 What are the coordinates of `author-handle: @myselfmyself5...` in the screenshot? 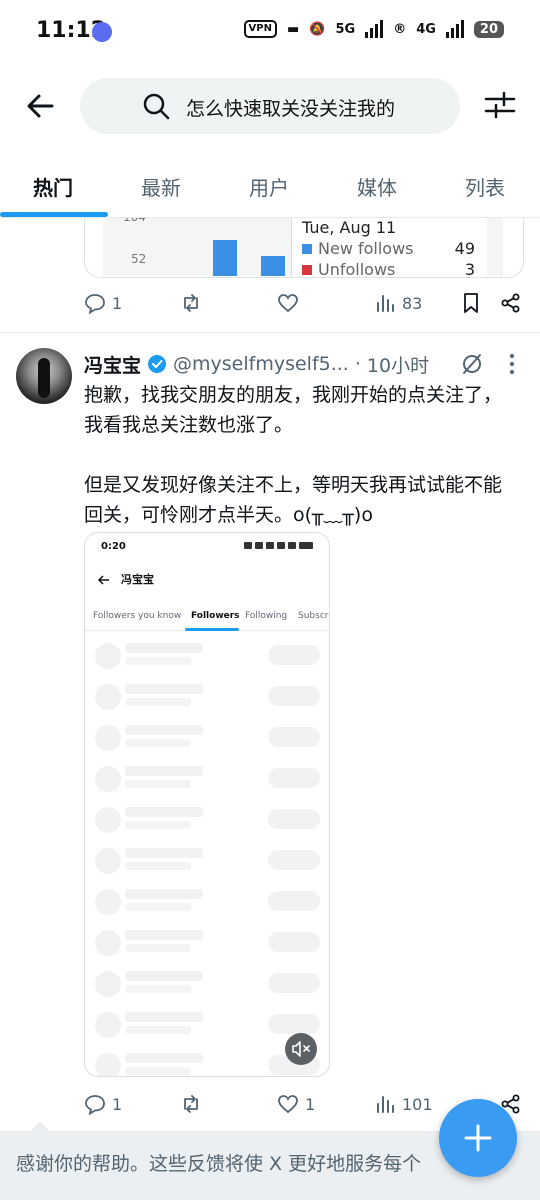 It's located at (261, 364).